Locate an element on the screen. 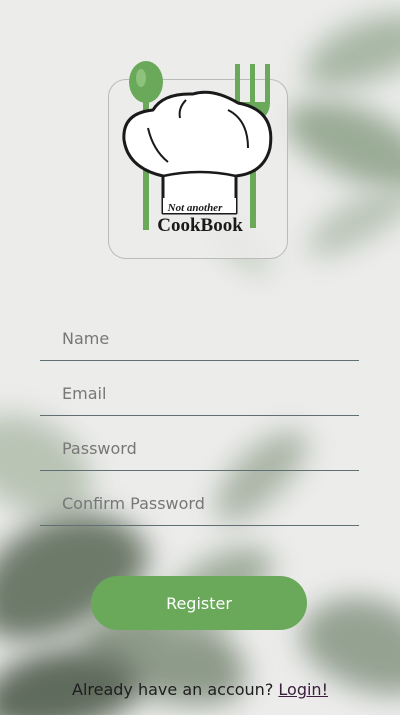 The image size is (400, 715). name-field is located at coordinates (199, 334).